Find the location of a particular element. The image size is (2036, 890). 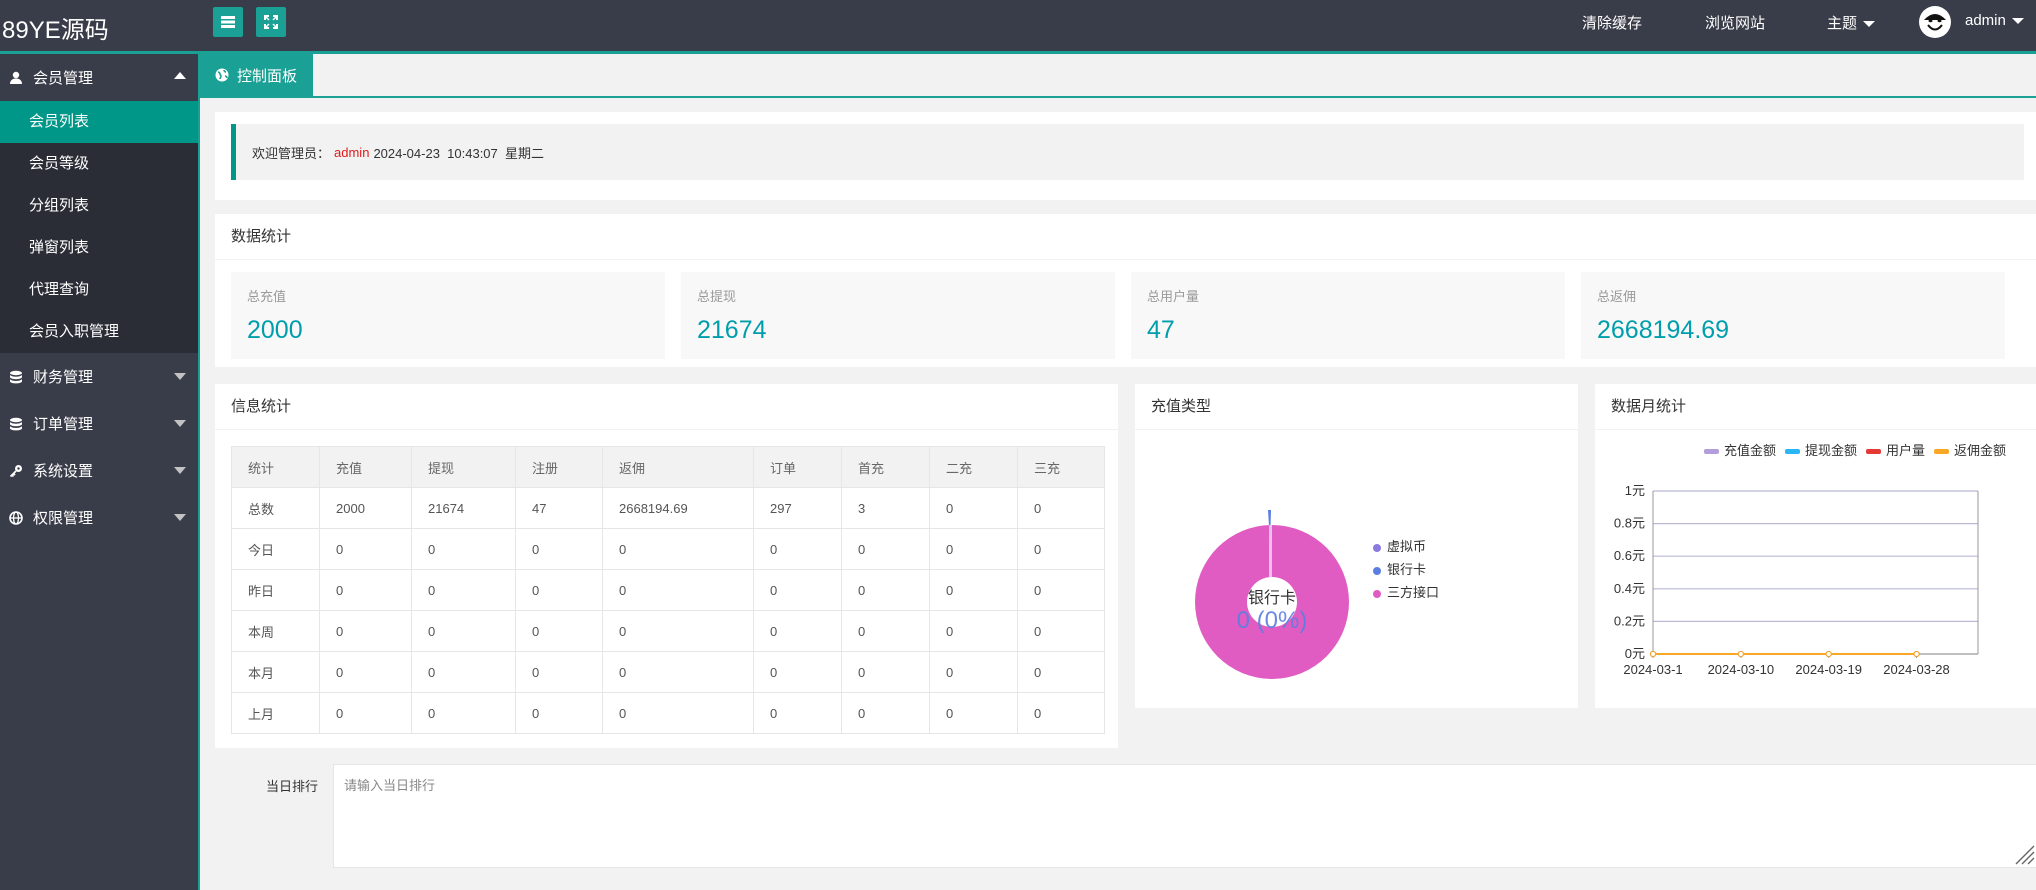

x-tick-label: 2024-03-1 is located at coordinates (1652, 669).